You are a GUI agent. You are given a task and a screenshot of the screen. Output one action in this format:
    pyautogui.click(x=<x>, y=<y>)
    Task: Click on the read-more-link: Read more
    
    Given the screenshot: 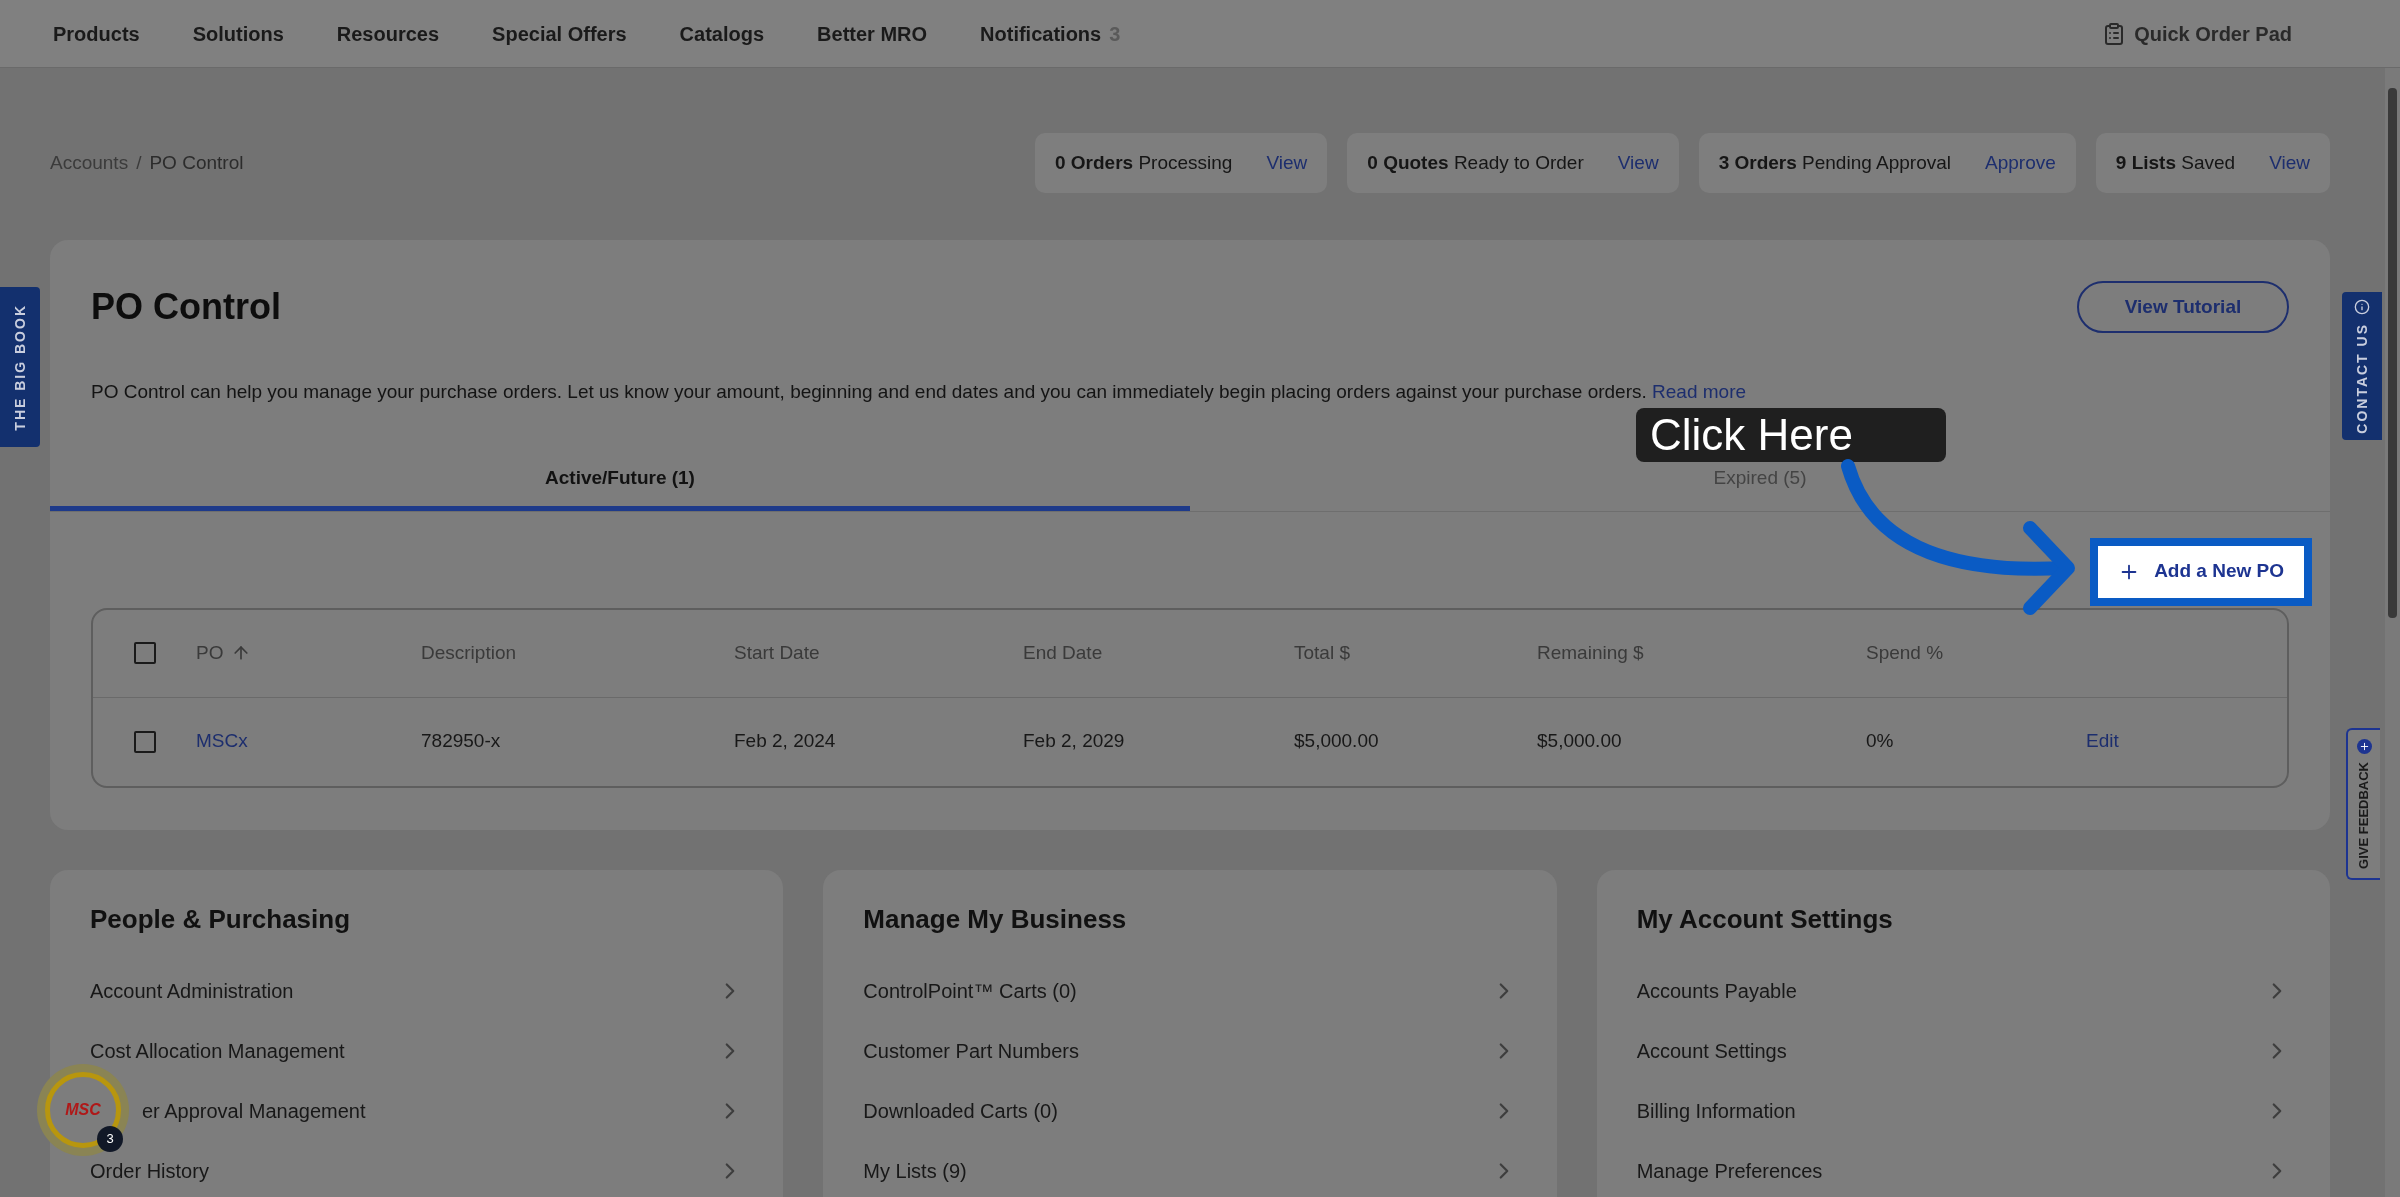 What is the action you would take?
    pyautogui.click(x=1699, y=391)
    